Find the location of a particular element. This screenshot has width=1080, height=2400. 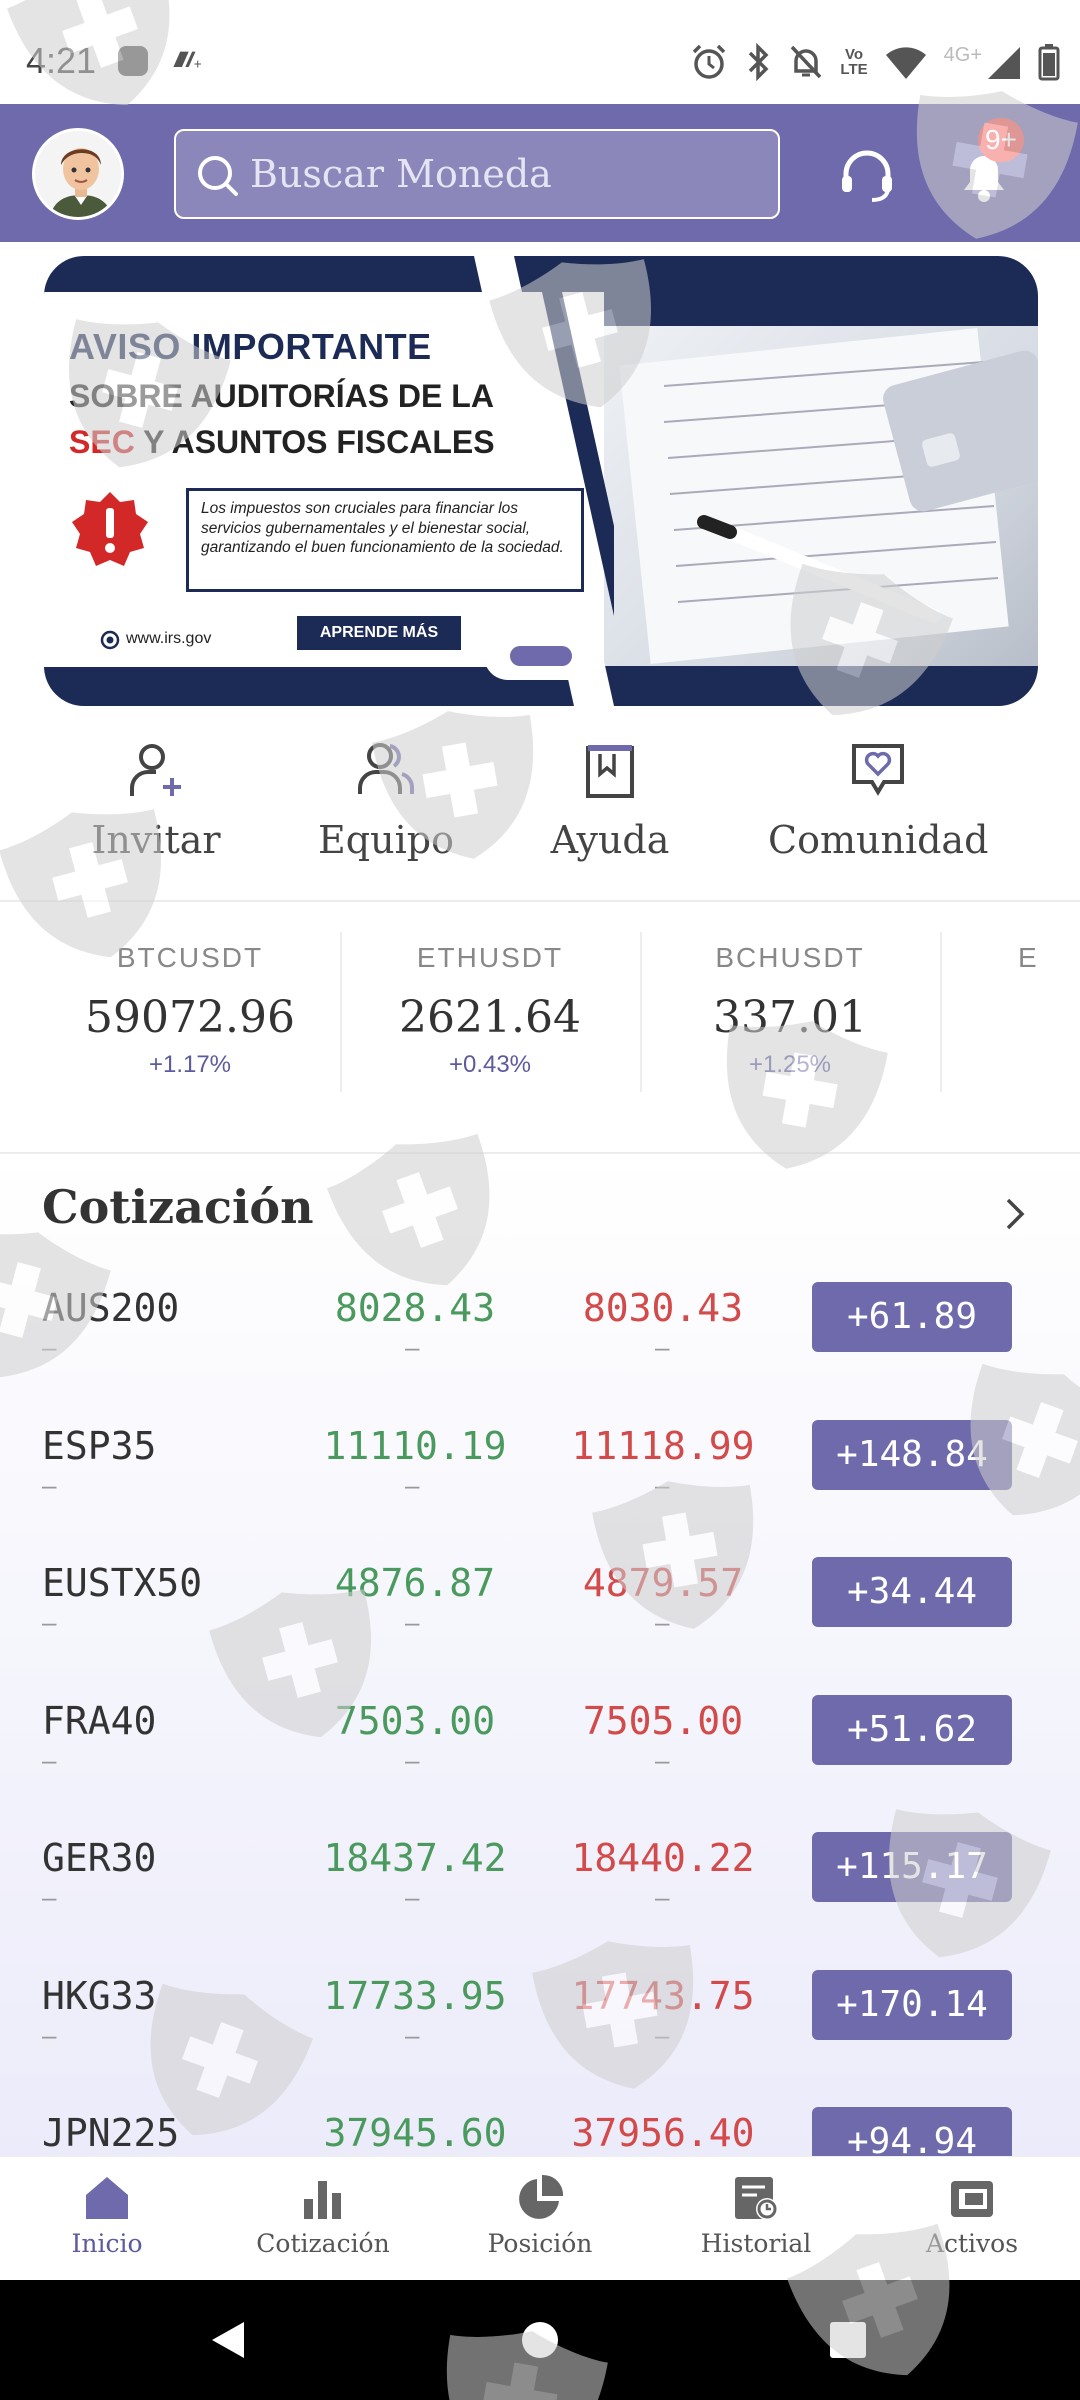

quote-bid: 37945.60 is located at coordinates (415, 2133).